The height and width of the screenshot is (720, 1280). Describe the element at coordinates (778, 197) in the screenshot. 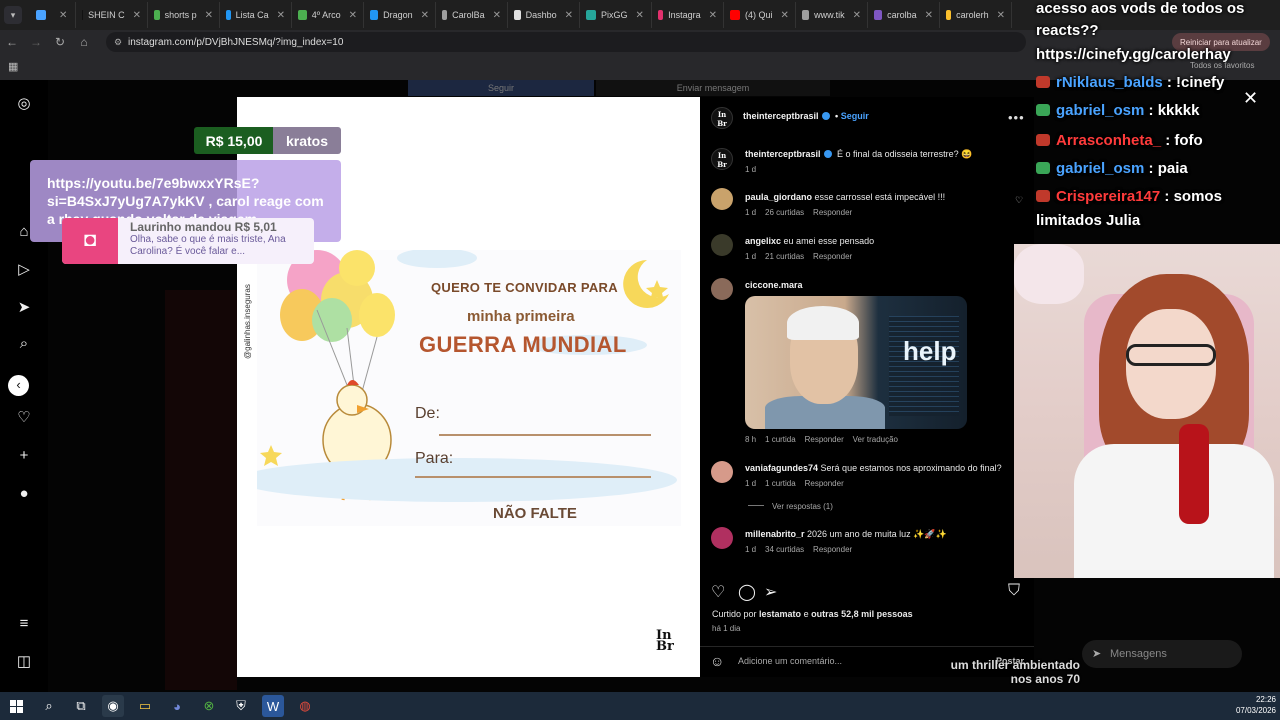

I see `comment-user: paula_giordano` at that location.